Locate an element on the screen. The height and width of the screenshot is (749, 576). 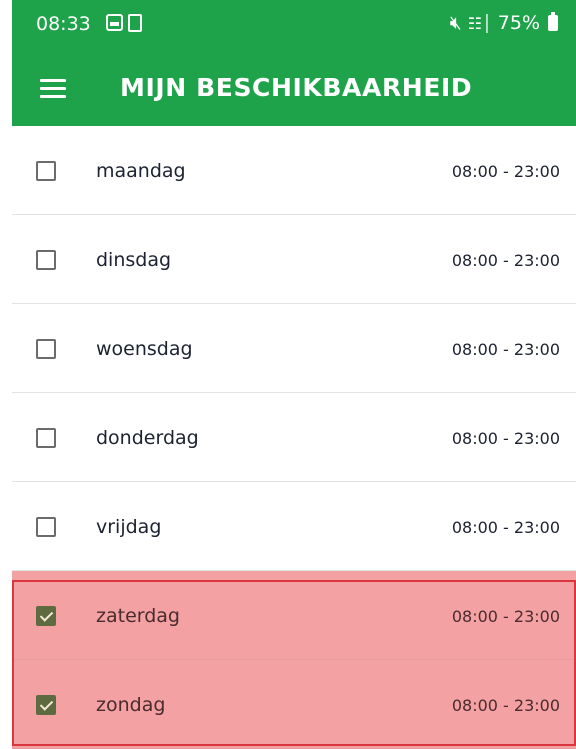
page-title: MIJN BESCHIKBAARHEID is located at coordinates (296, 87).